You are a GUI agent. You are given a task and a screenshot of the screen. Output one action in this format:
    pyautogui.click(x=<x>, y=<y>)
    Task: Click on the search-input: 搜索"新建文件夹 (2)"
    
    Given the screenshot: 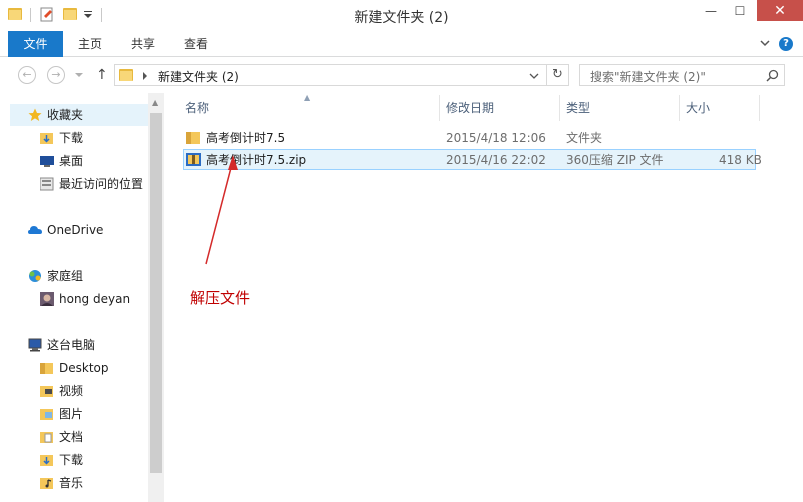 What is the action you would take?
    pyautogui.click(x=682, y=75)
    